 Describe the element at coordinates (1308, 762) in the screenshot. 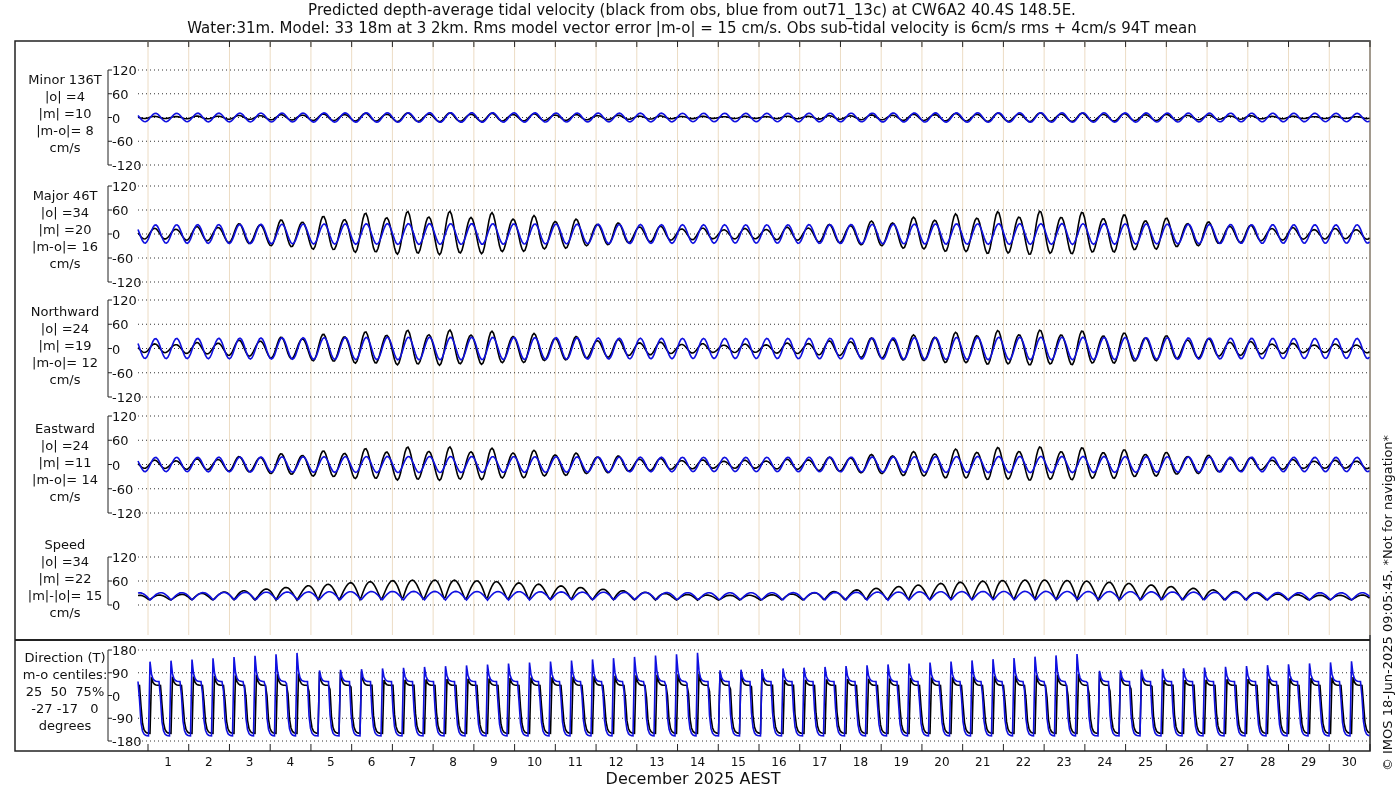

I see `day-label: 29` at that location.